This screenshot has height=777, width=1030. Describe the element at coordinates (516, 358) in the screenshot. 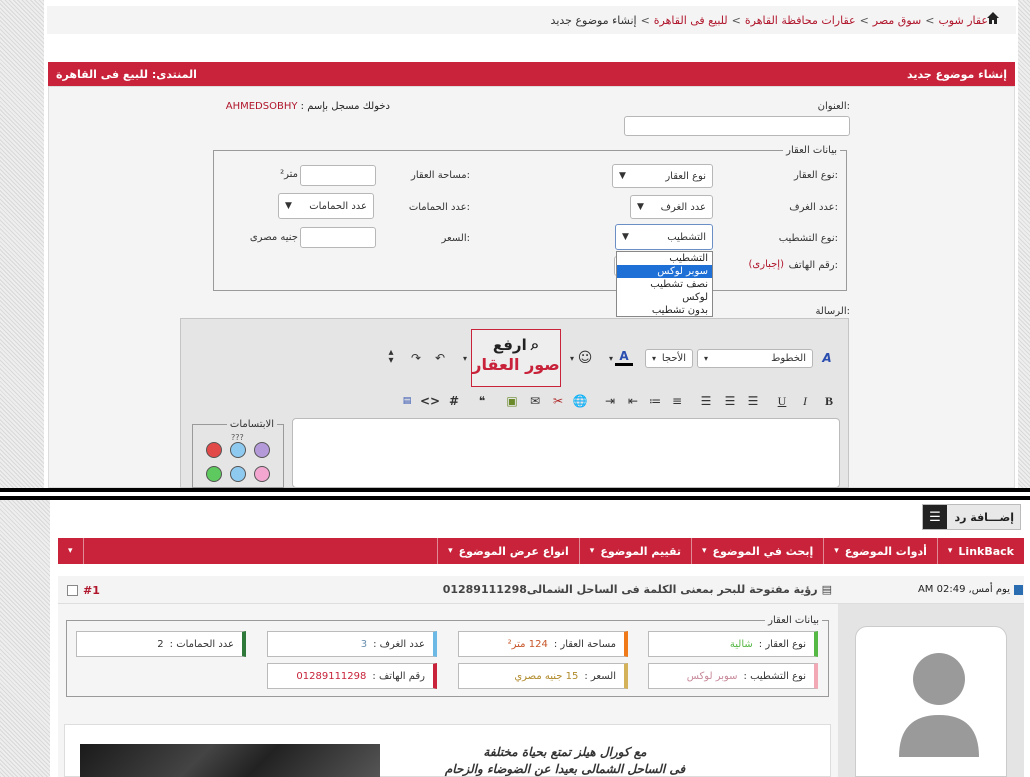

I see `upload-photos-banner: ارفع ⌕ صور العقار` at that location.